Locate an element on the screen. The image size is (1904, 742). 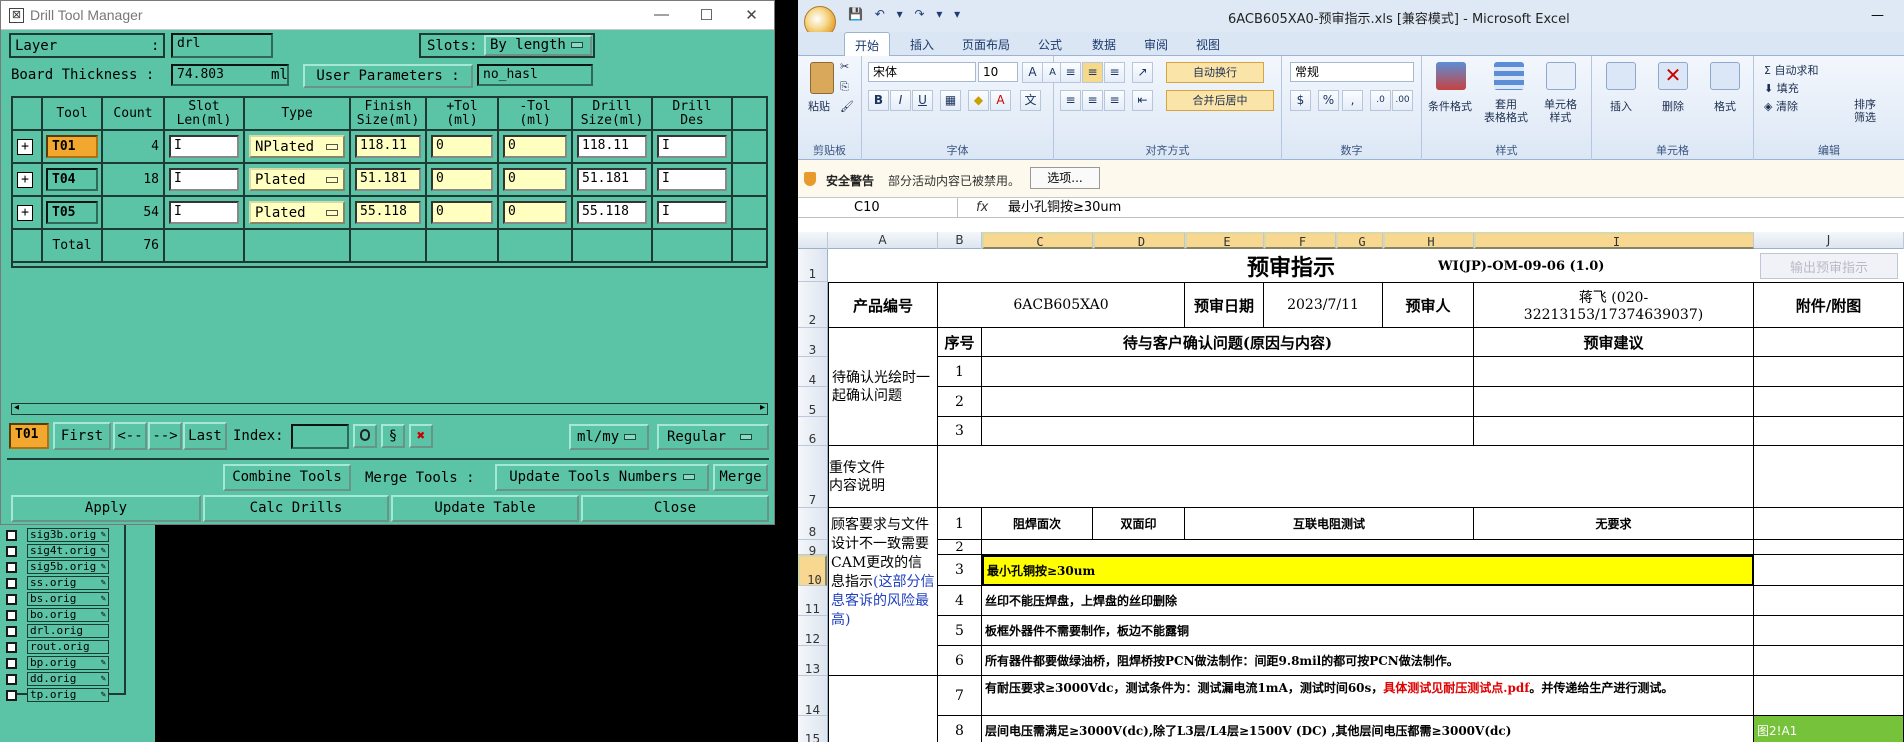
font-size-dropdown: 10 is located at coordinates (998, 72).